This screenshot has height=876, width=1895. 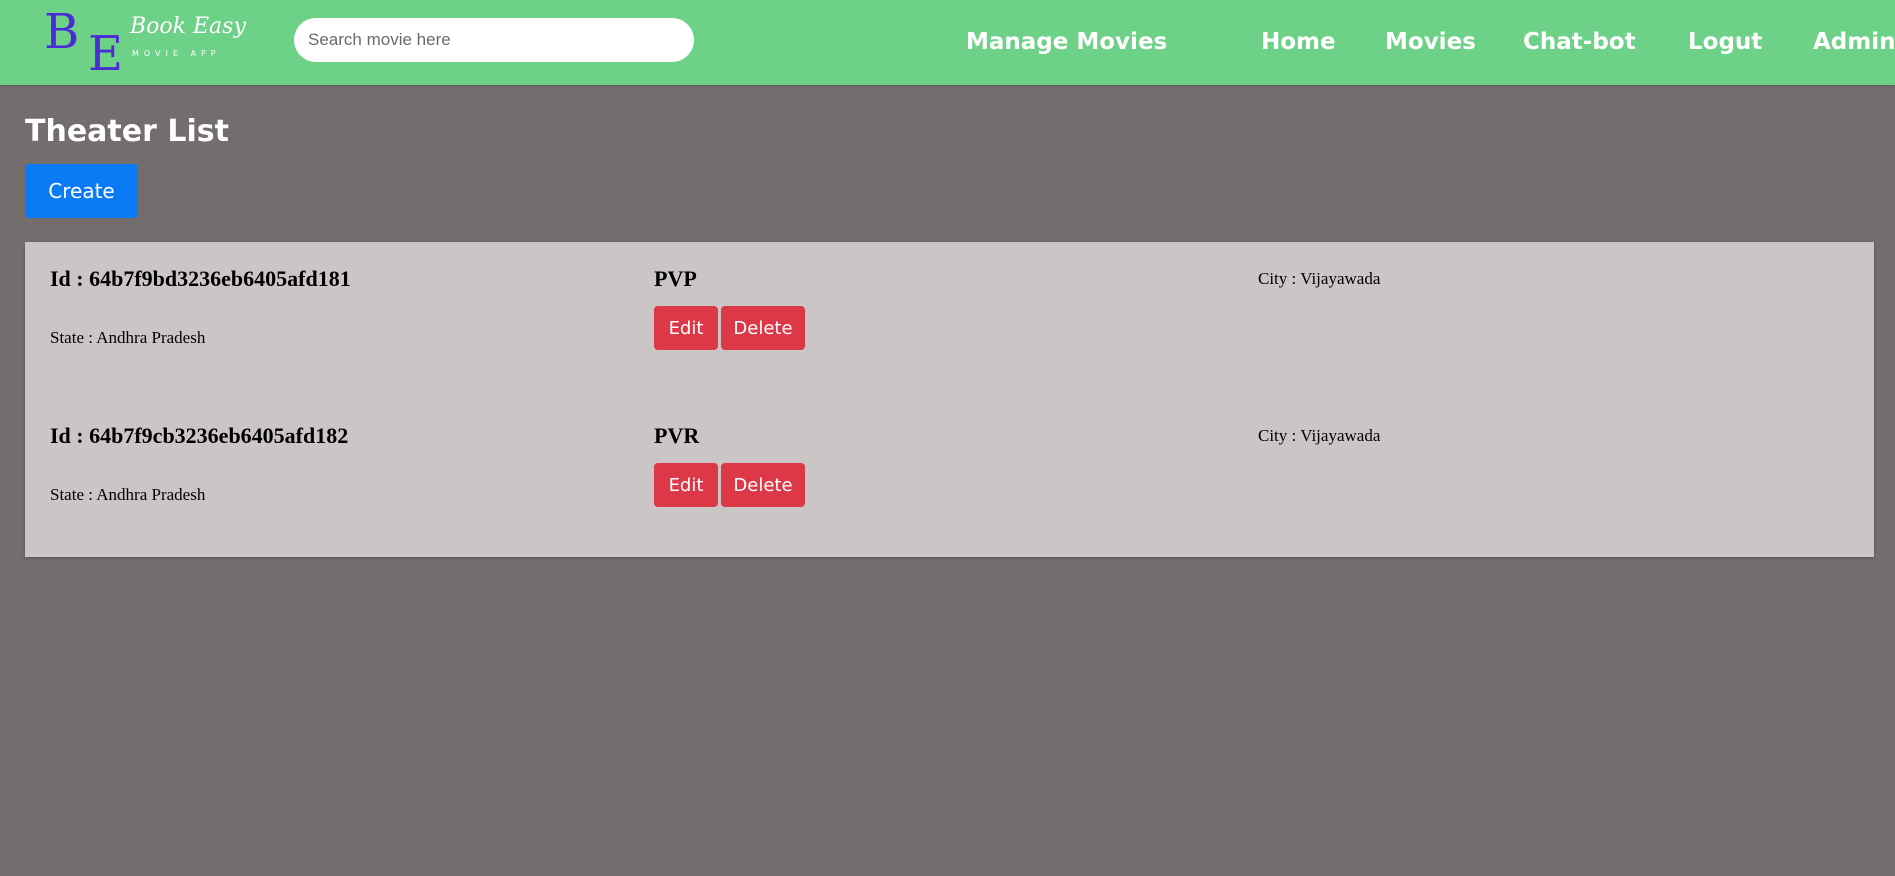 What do you see at coordinates (1579, 42) in the screenshot?
I see `nav-chat-bot: Chat-bot` at bounding box center [1579, 42].